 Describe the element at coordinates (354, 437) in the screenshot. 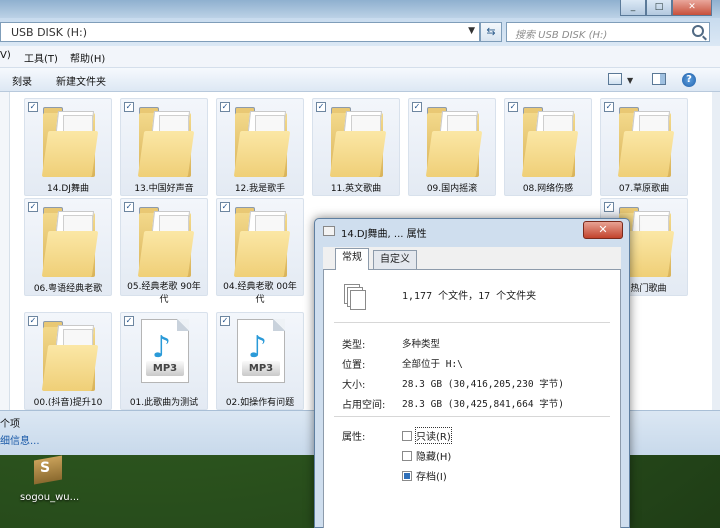

I see `attributes-label: 属性:` at that location.